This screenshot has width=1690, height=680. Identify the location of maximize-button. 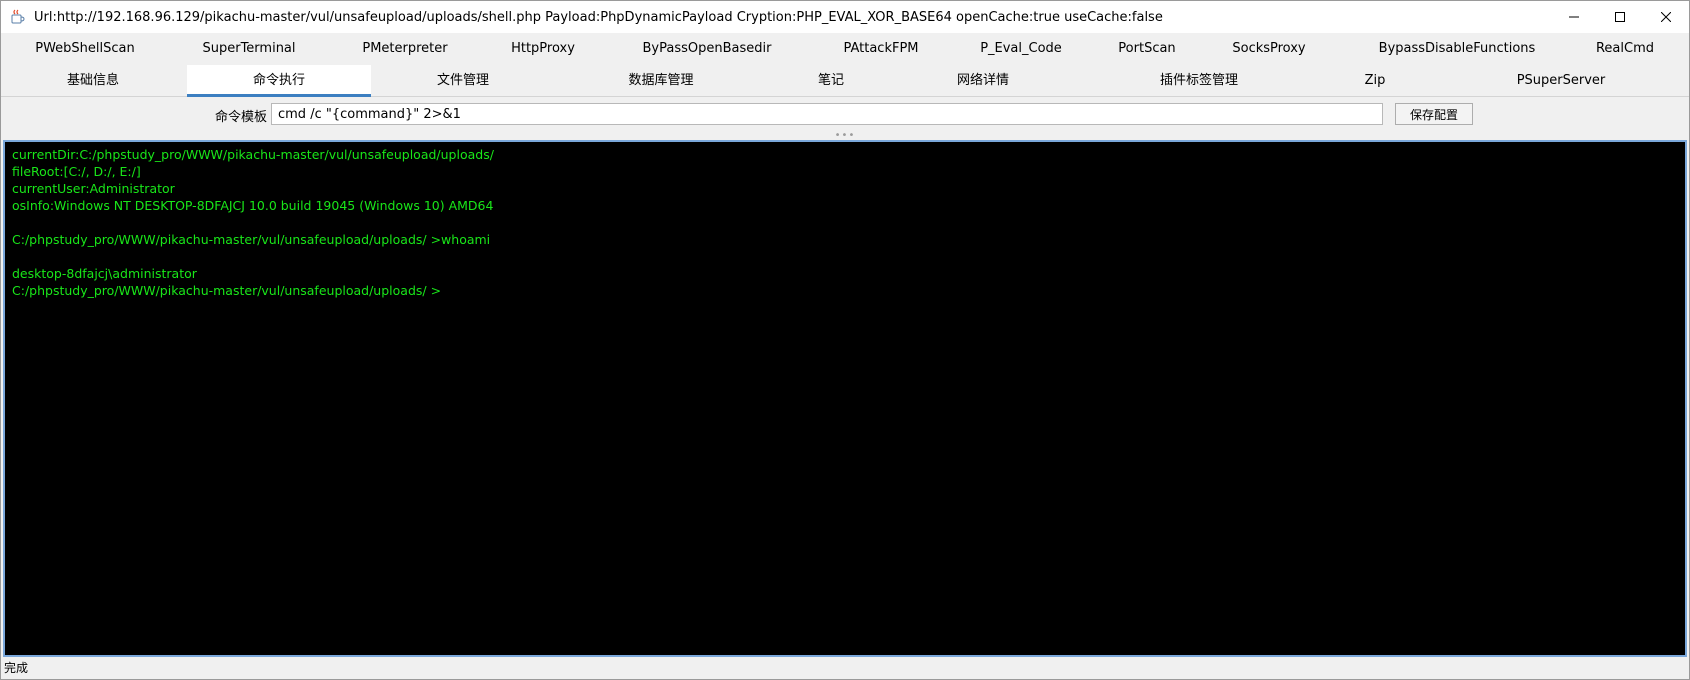
(1620, 17).